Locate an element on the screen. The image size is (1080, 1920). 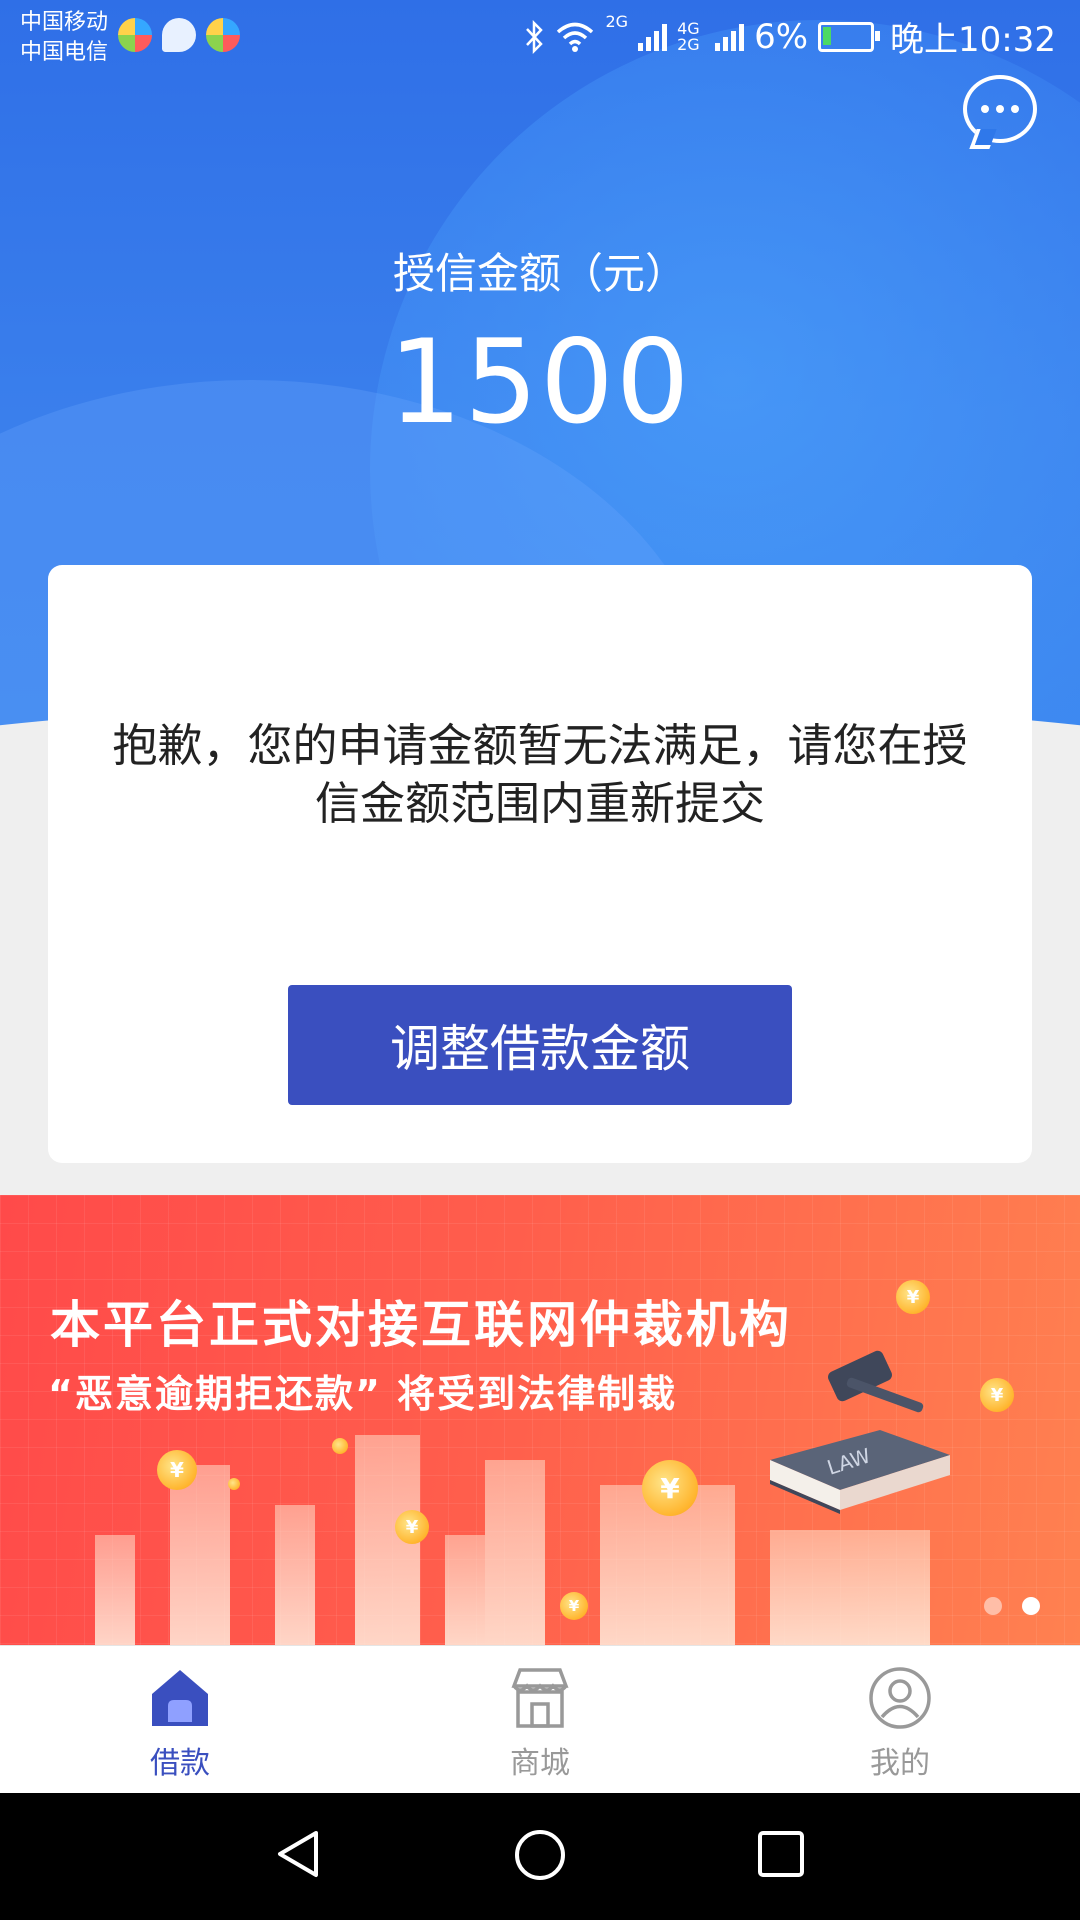
tab-label: 借款 is located at coordinates (180, 1763).